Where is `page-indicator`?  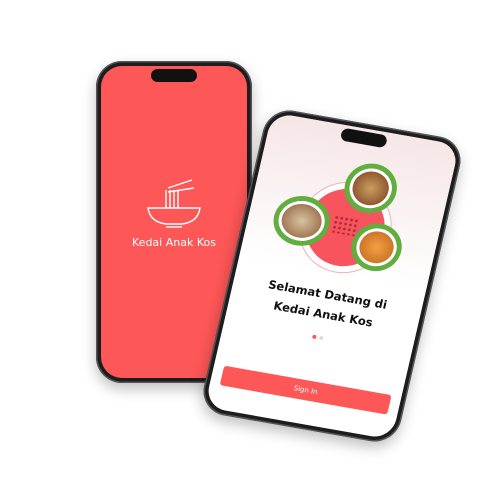
page-indicator is located at coordinates (317, 337).